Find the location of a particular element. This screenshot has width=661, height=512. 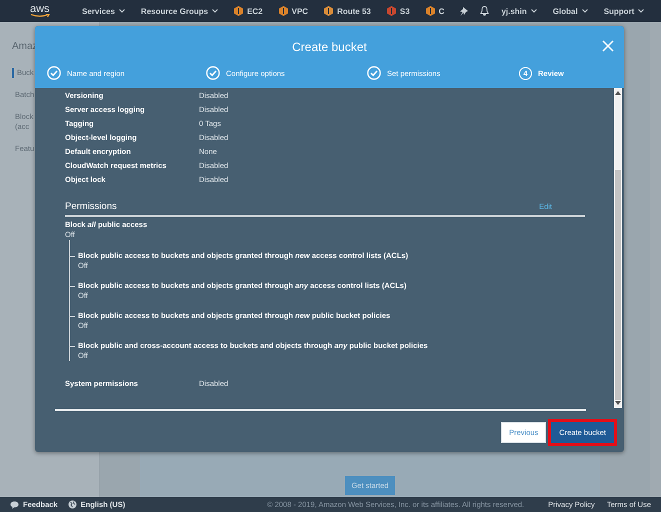

section-title: Permissions is located at coordinates (91, 207).